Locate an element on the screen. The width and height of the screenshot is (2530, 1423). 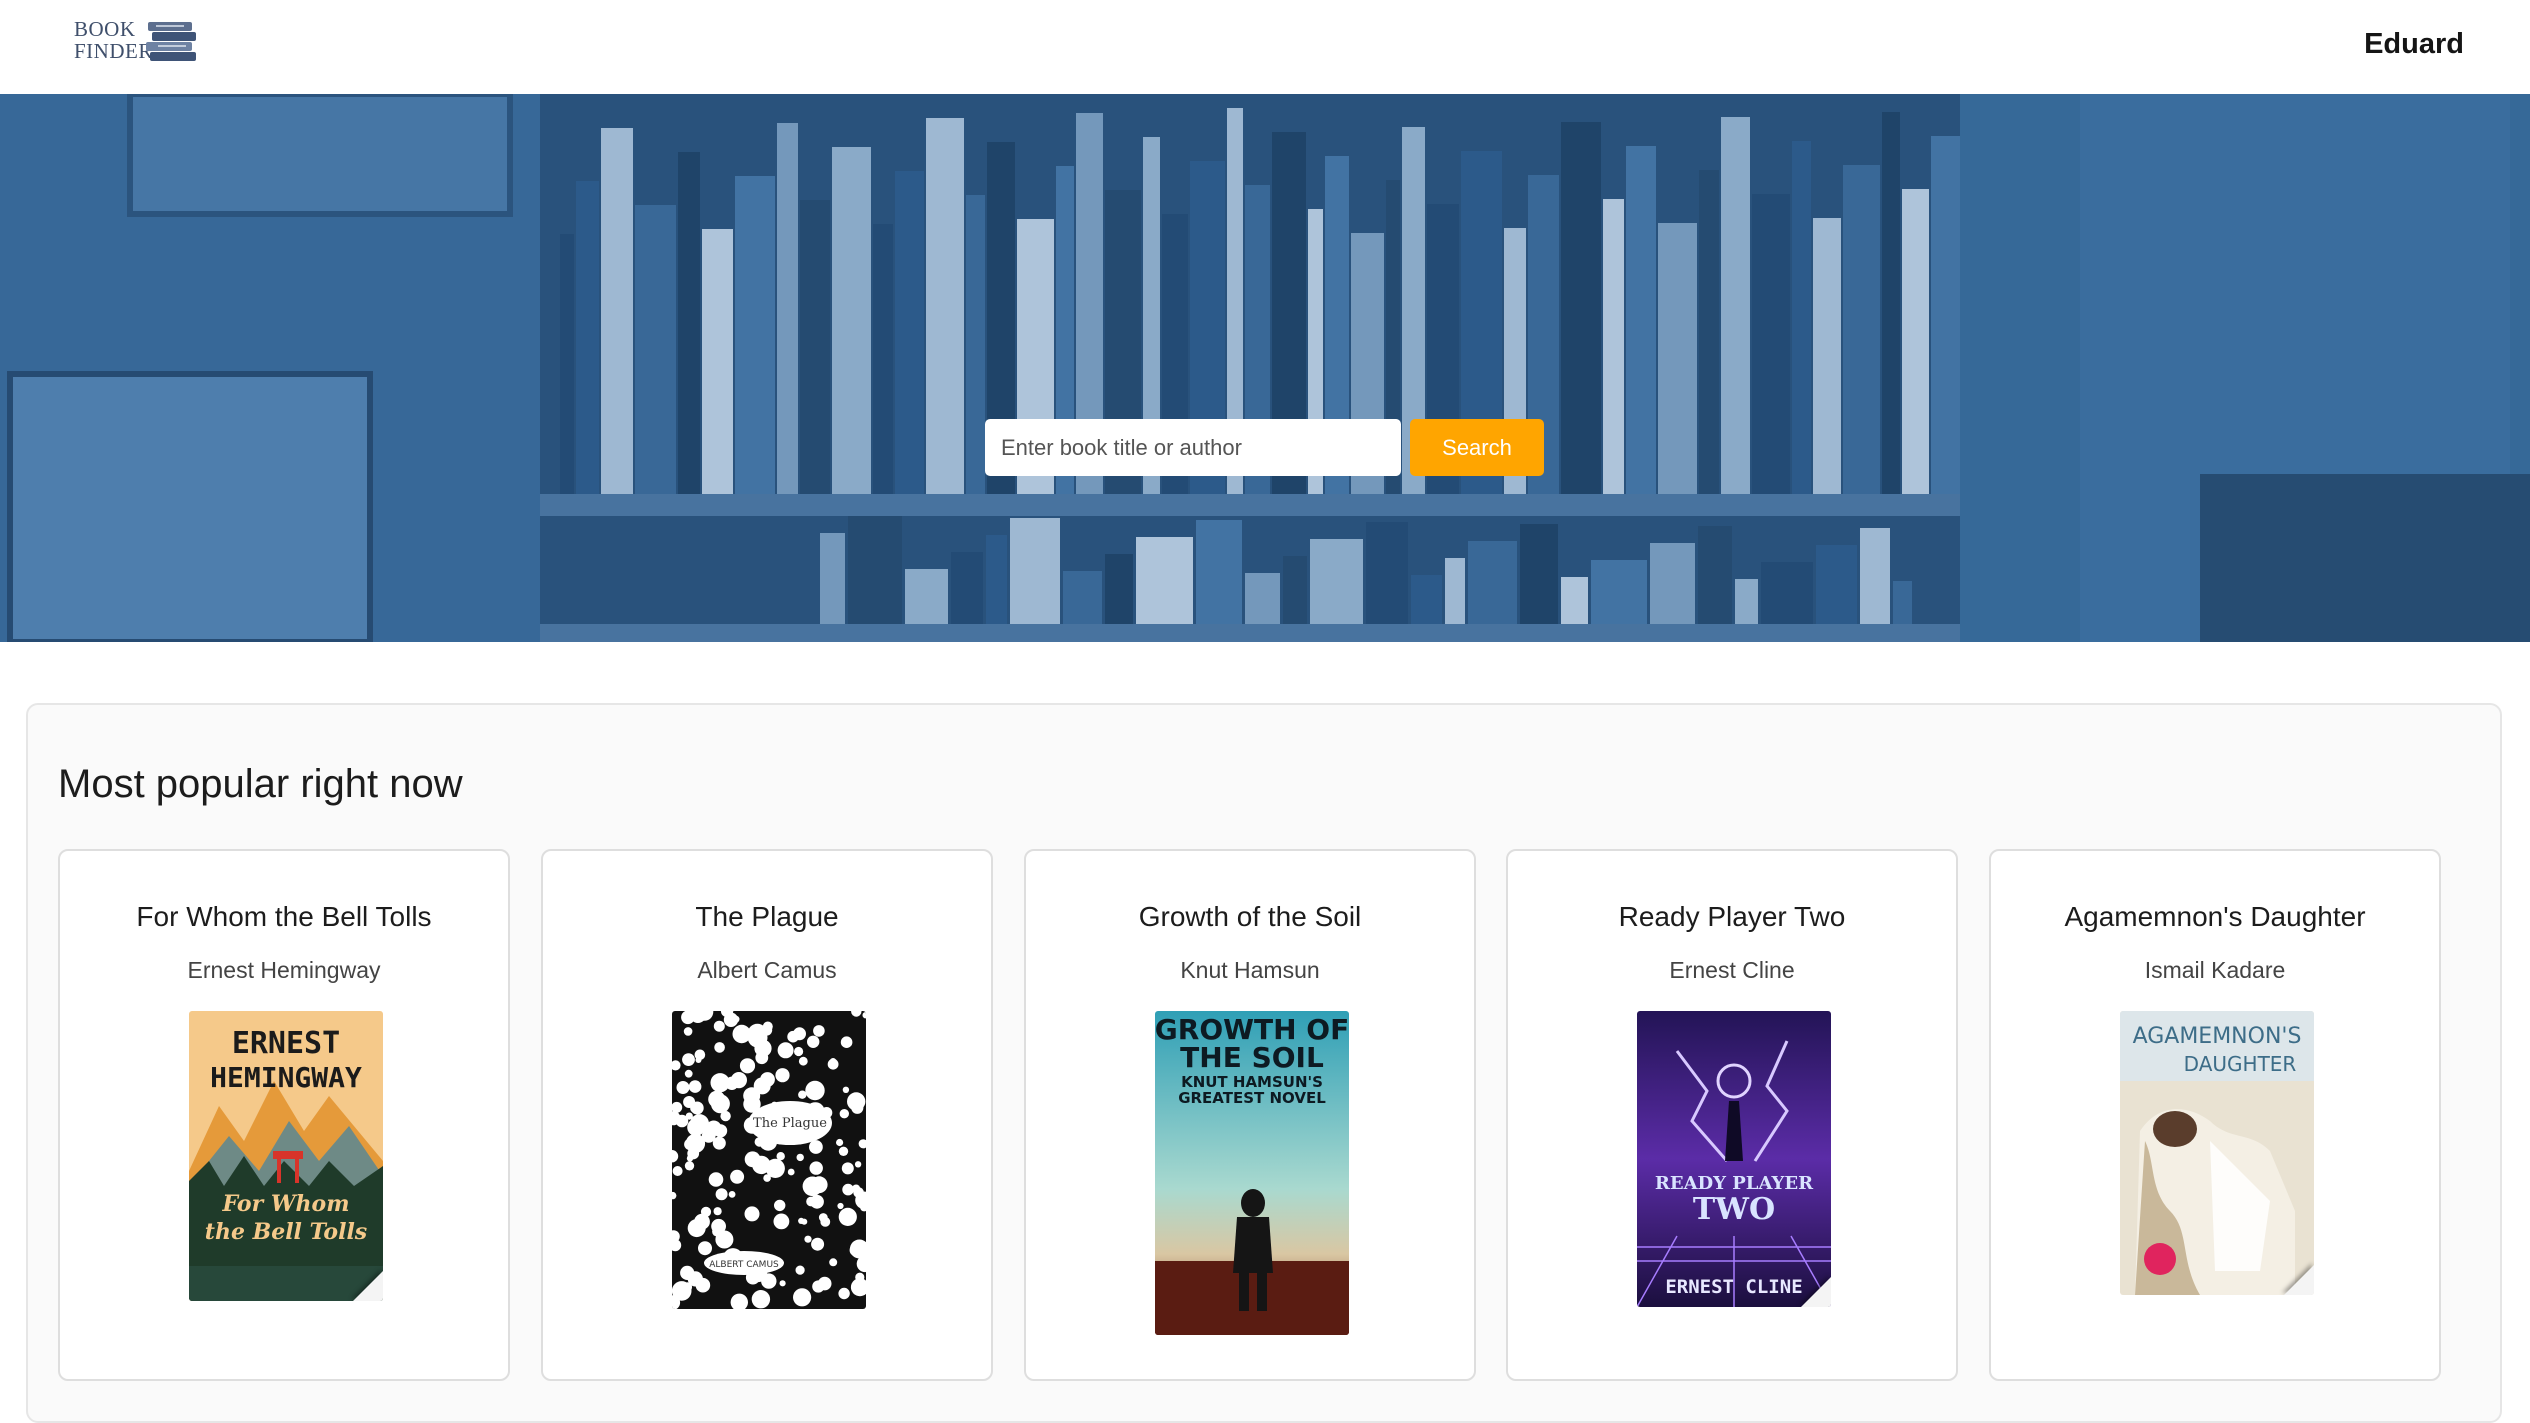
search-input is located at coordinates (1193, 447).